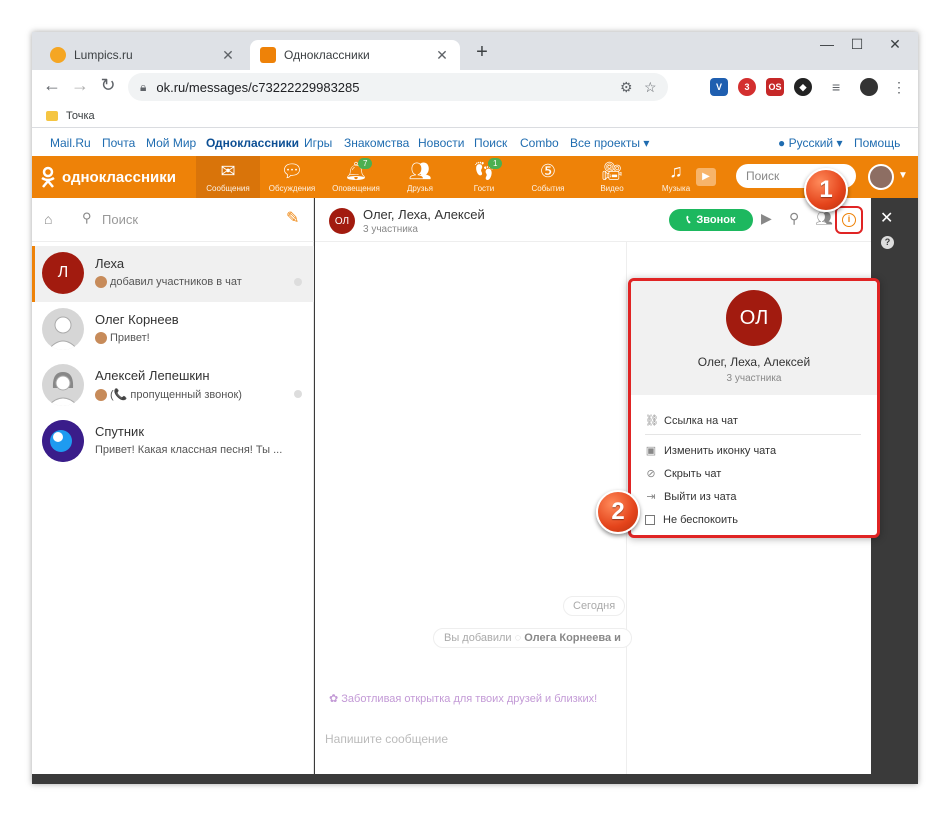 The image size is (950, 817). I want to click on link-search: Поиск, so click(490, 143).